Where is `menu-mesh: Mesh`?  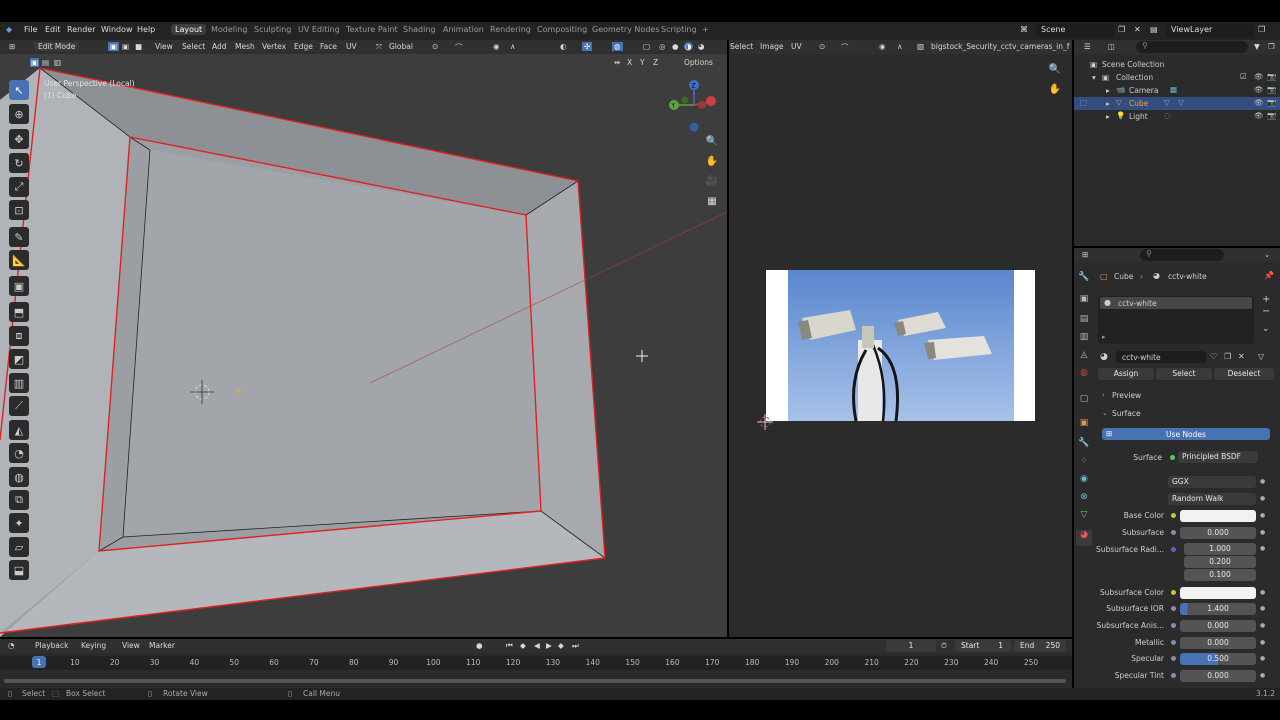
menu-mesh: Mesh is located at coordinates (245, 46).